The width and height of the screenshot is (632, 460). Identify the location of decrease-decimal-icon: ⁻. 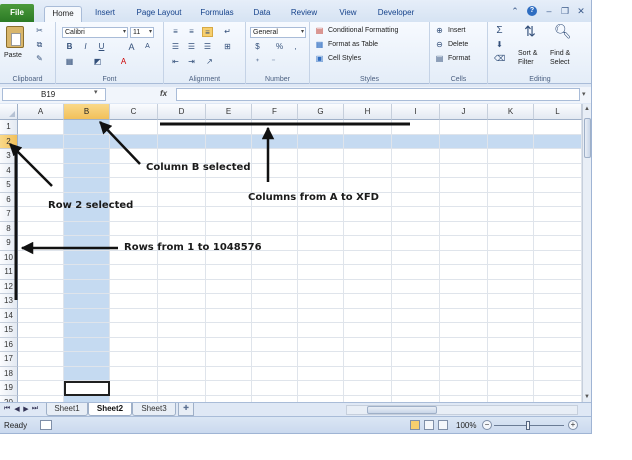
(273, 62).